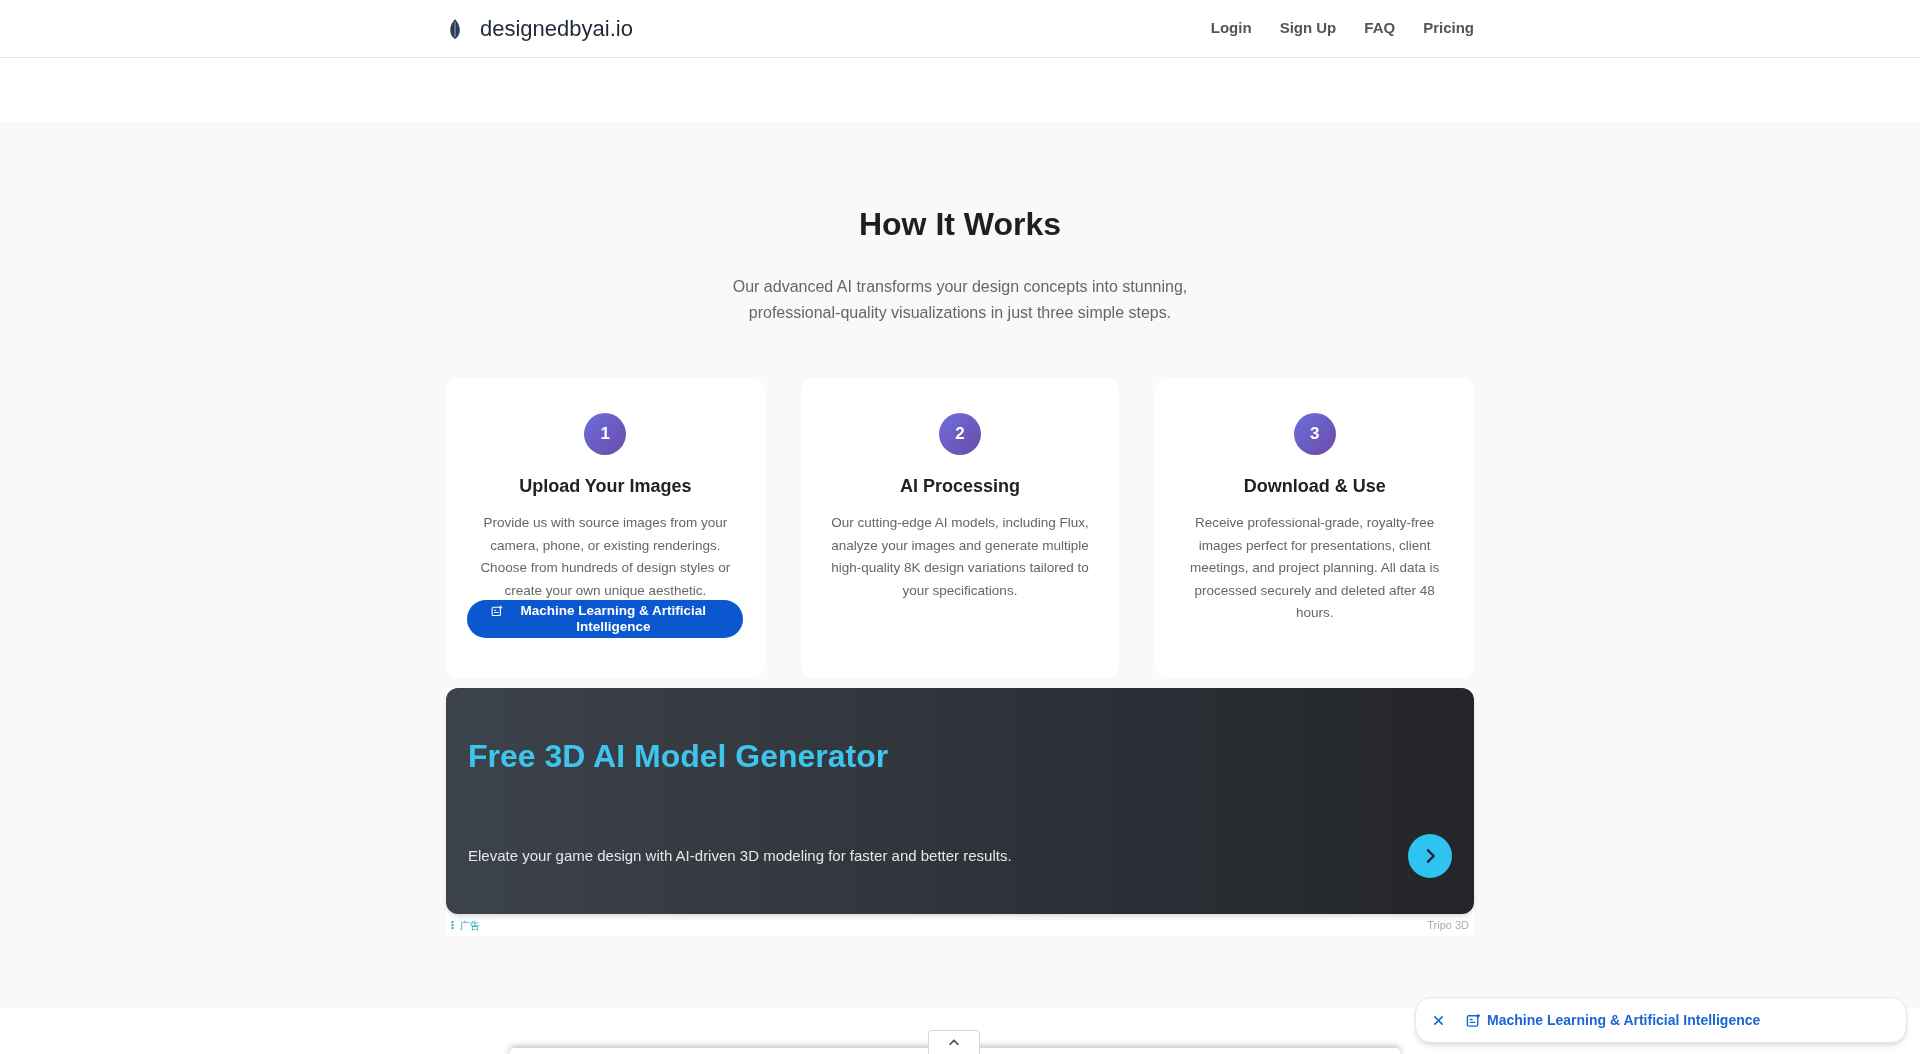 This screenshot has width=1920, height=1054. What do you see at coordinates (959, 486) in the screenshot?
I see `step-title: AI Processing` at bounding box center [959, 486].